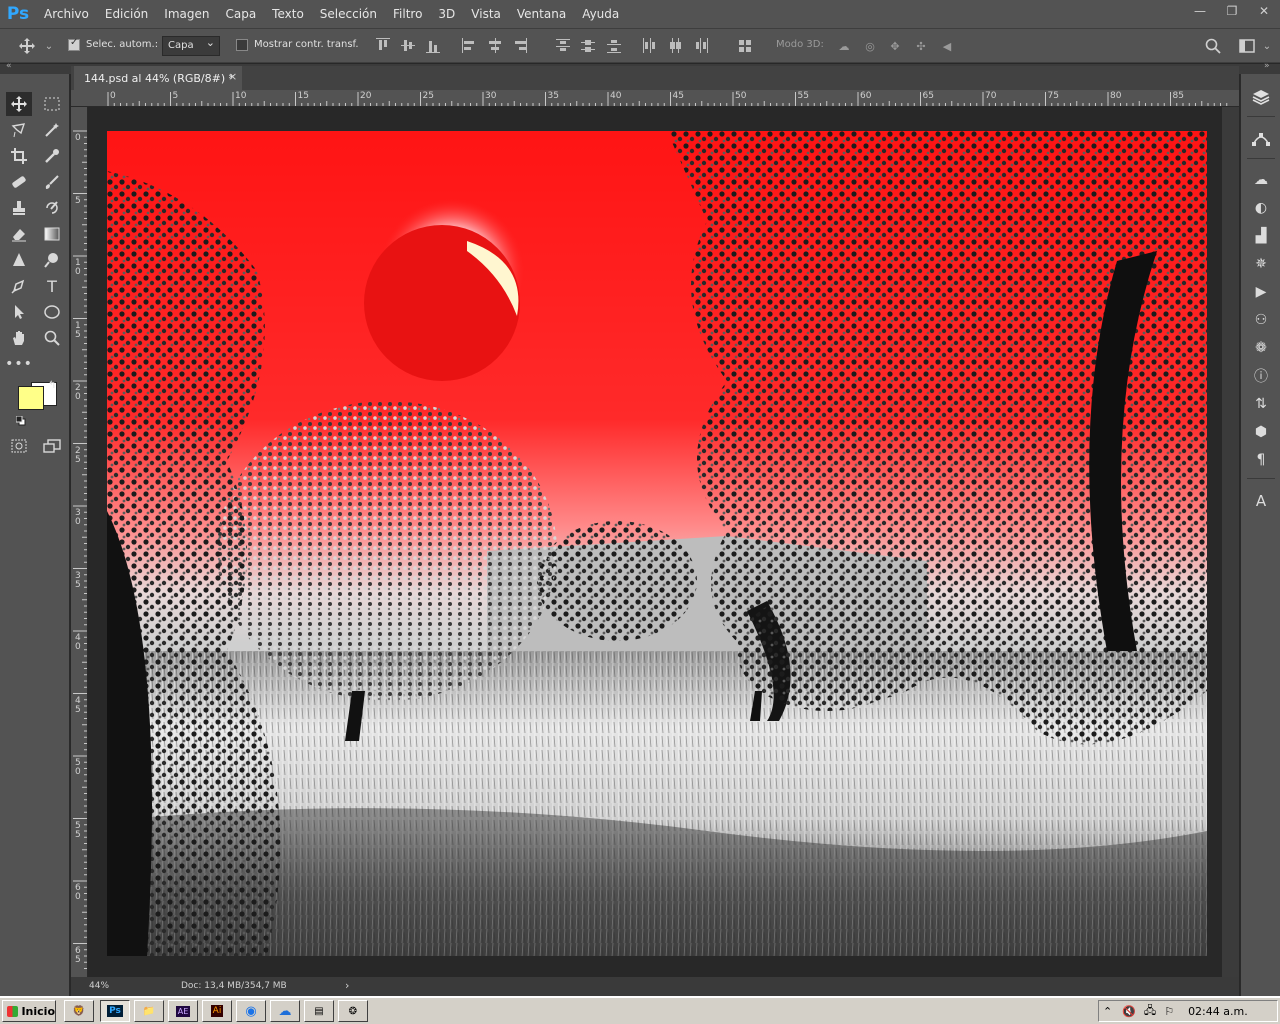 This screenshot has height=1024, width=1280. I want to click on histogram-panel-icon: ▟, so click(1261, 236).